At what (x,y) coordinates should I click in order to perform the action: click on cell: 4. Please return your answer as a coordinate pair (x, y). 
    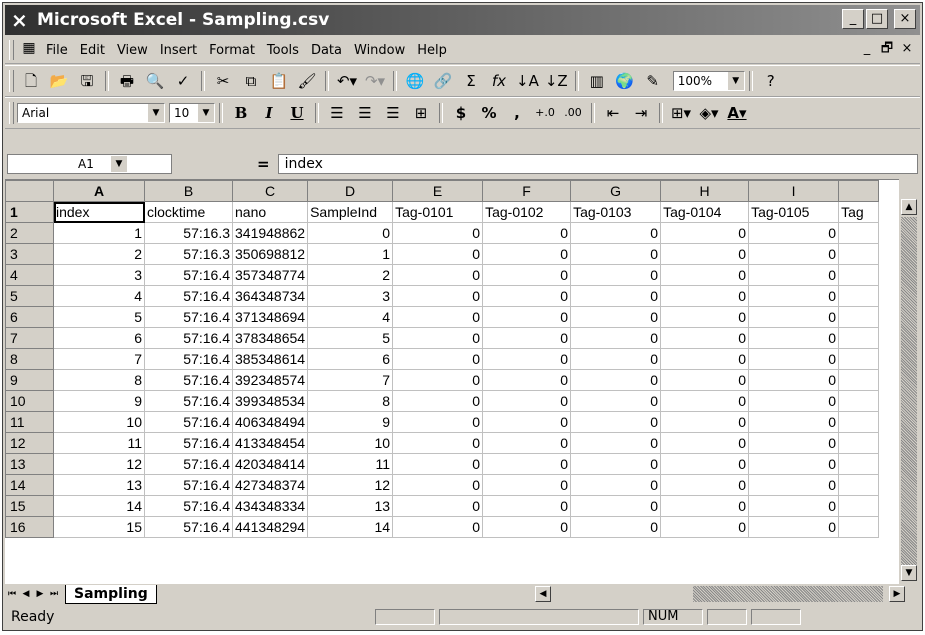
    Looking at the image, I should click on (99, 296).